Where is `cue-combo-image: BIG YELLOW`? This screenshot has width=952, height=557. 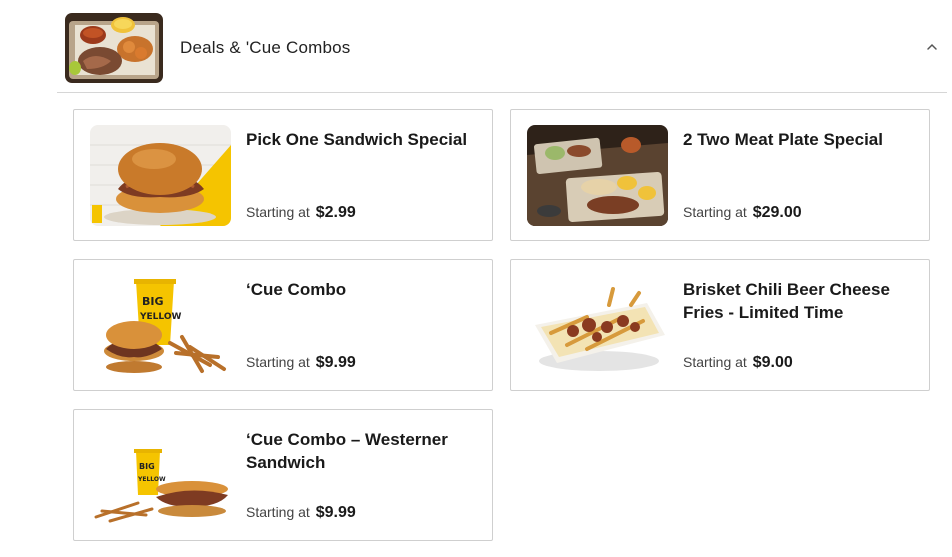 cue-combo-image: BIG YELLOW is located at coordinates (160, 325).